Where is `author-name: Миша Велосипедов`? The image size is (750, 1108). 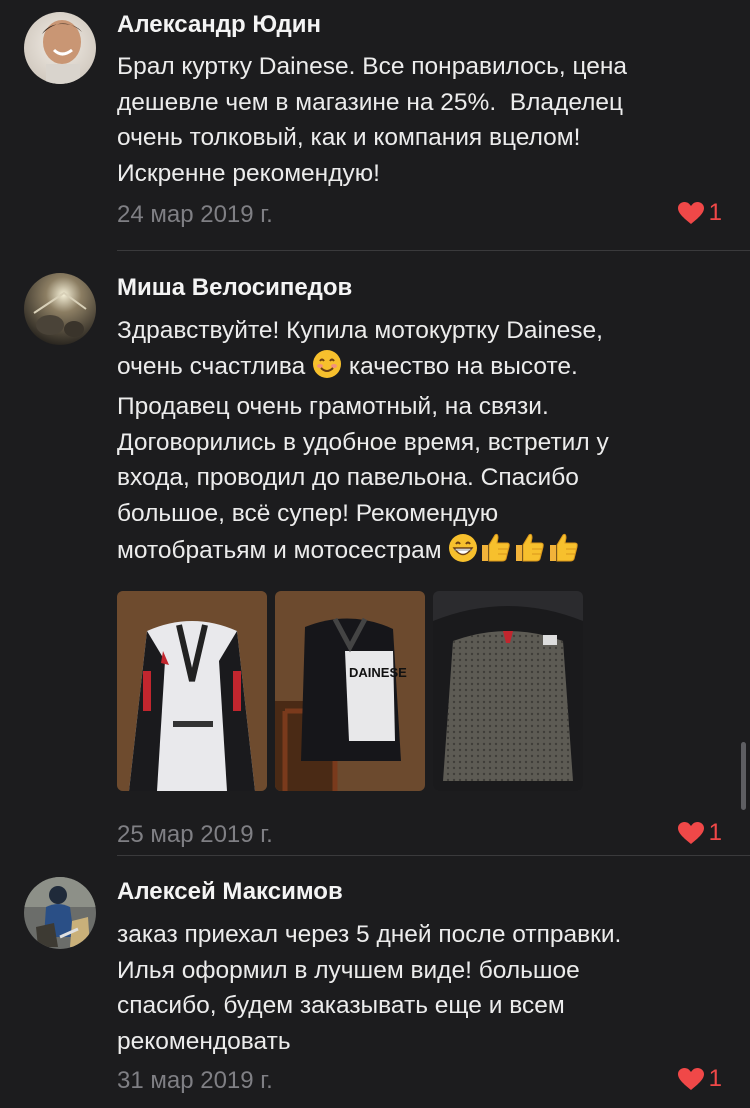
author-name: Миша Велосипедов is located at coordinates (419, 288).